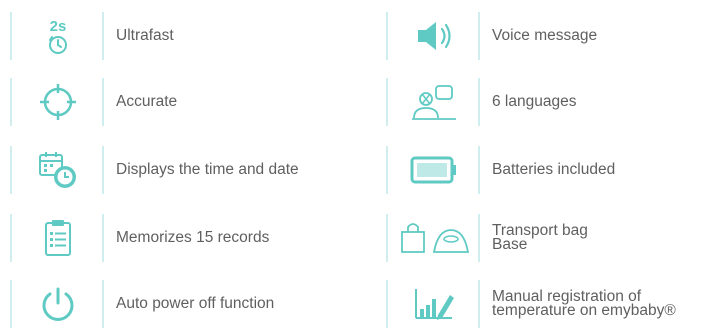 This screenshot has width=709, height=328. Describe the element at coordinates (193, 237) in the screenshot. I see `feature-label: Memorizes 15 records` at that location.